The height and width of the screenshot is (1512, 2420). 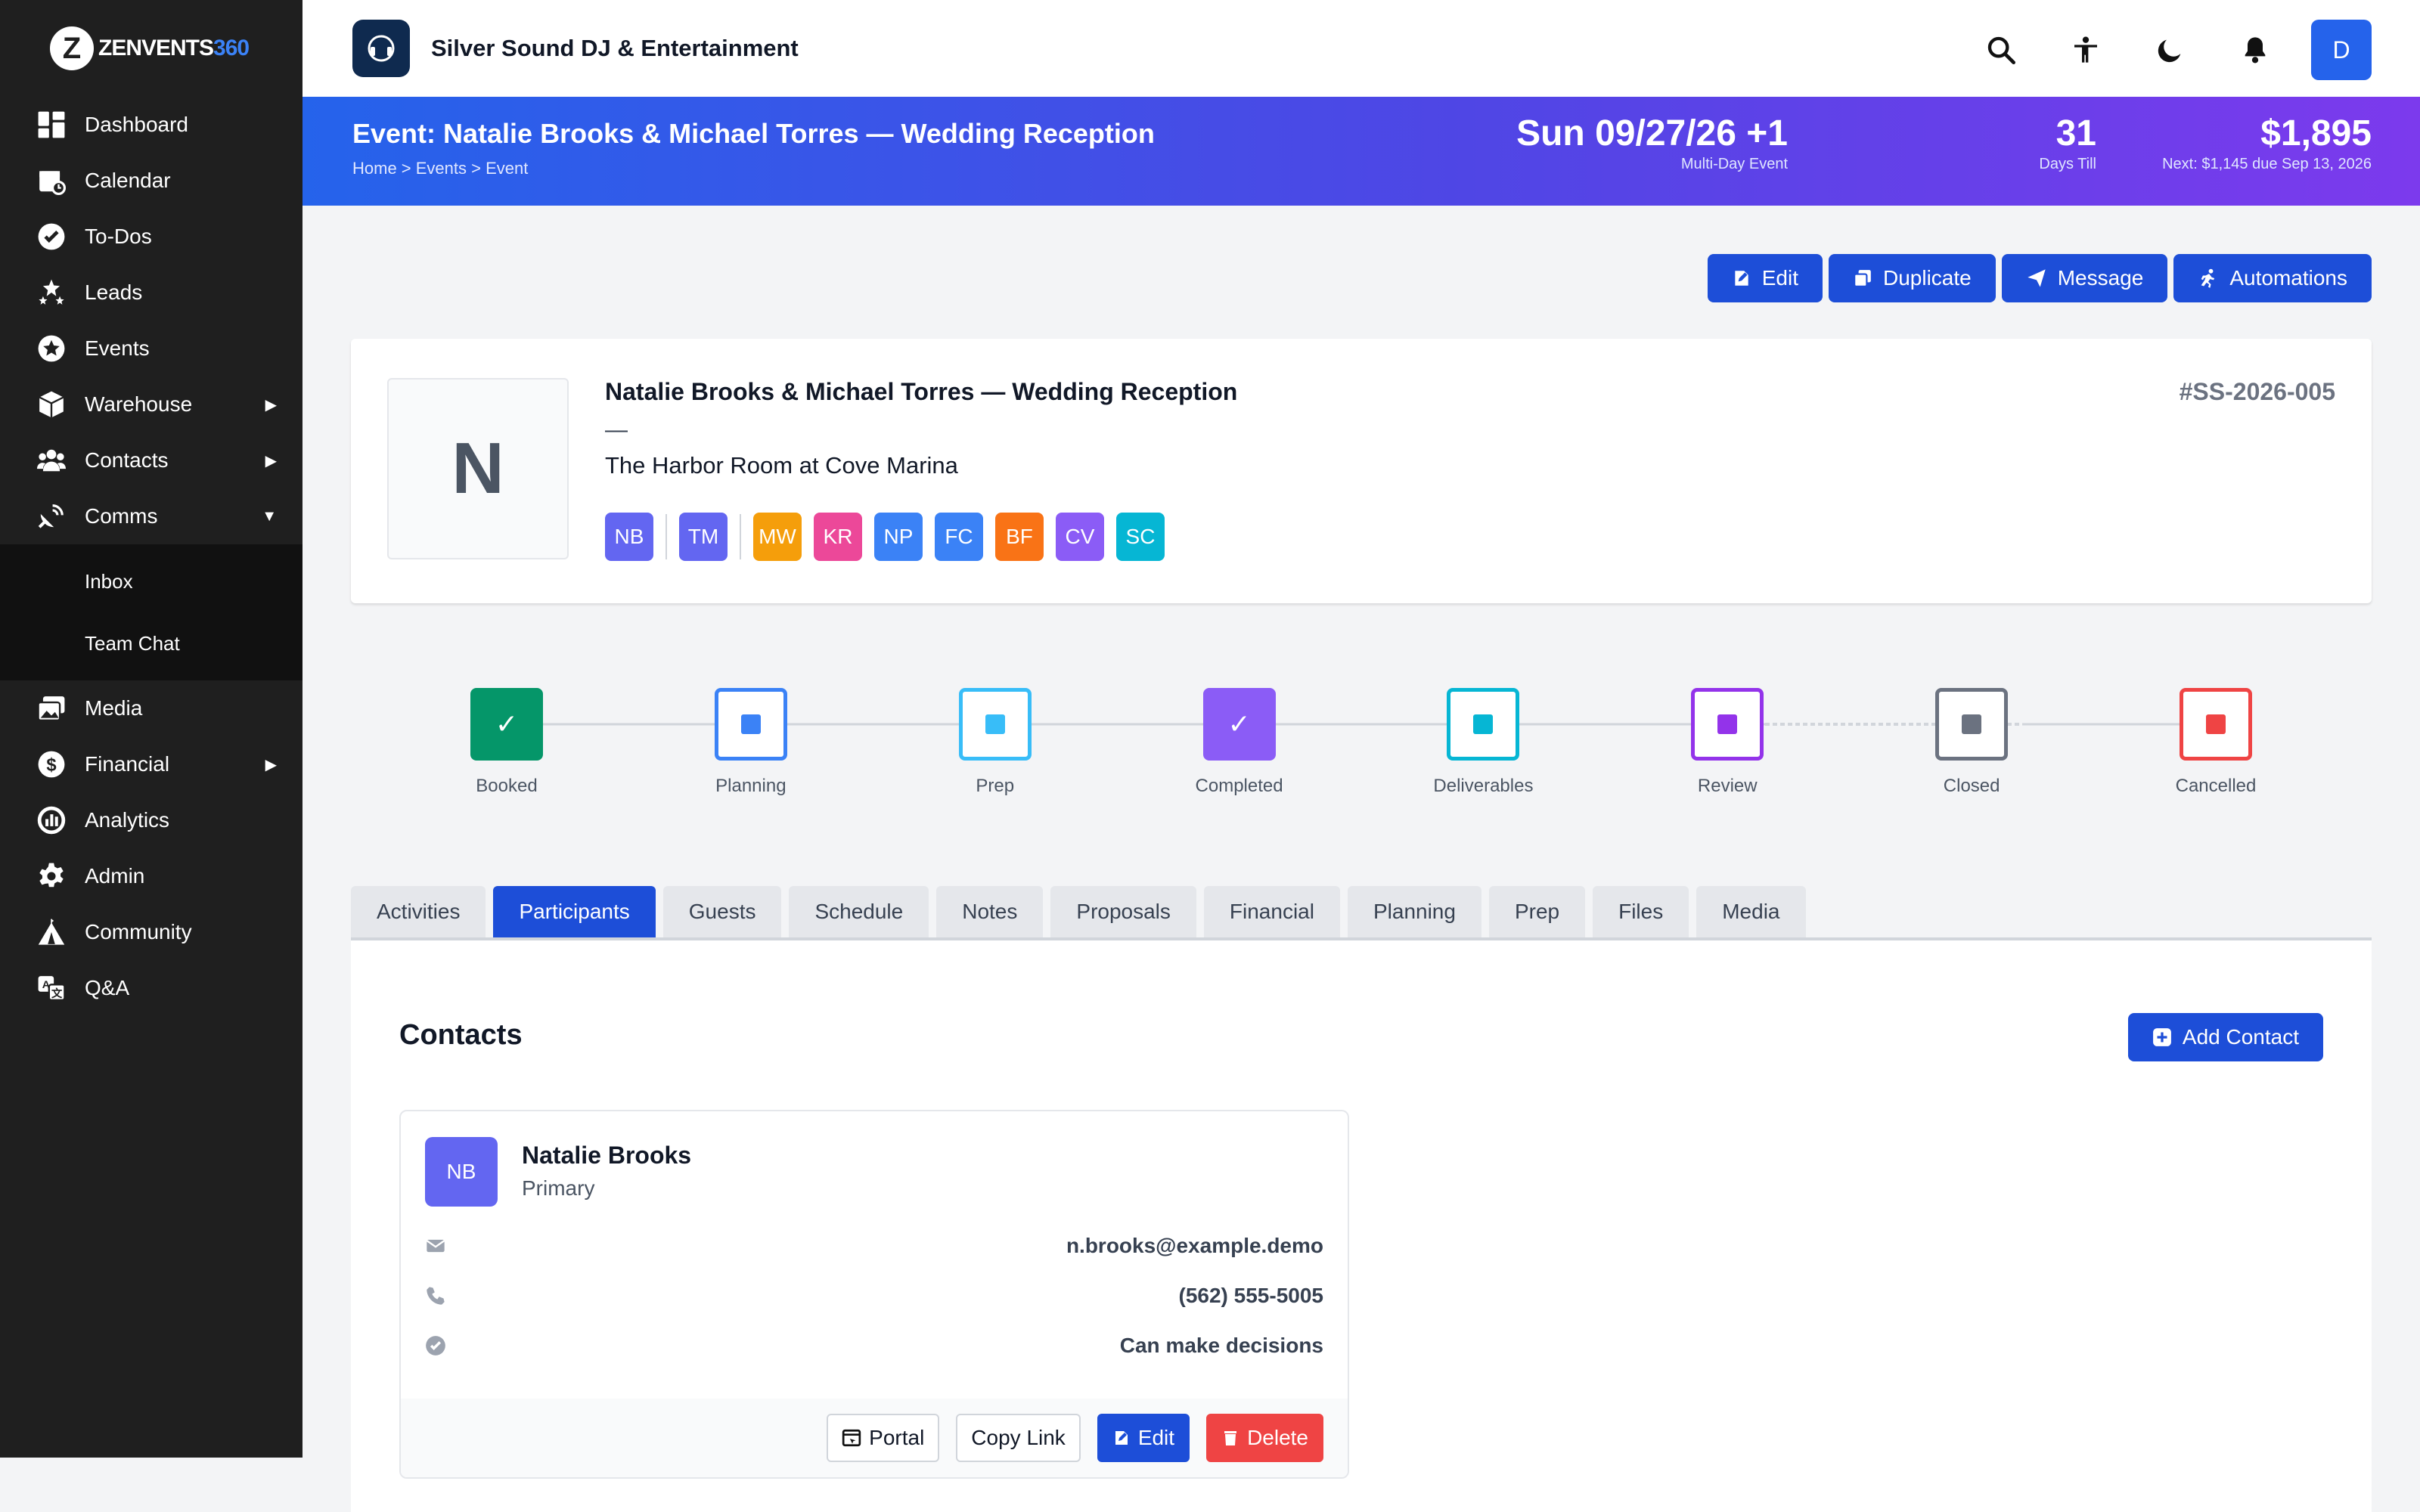 What do you see at coordinates (1018, 1438) in the screenshot?
I see `copy-link-button: Copy Link` at bounding box center [1018, 1438].